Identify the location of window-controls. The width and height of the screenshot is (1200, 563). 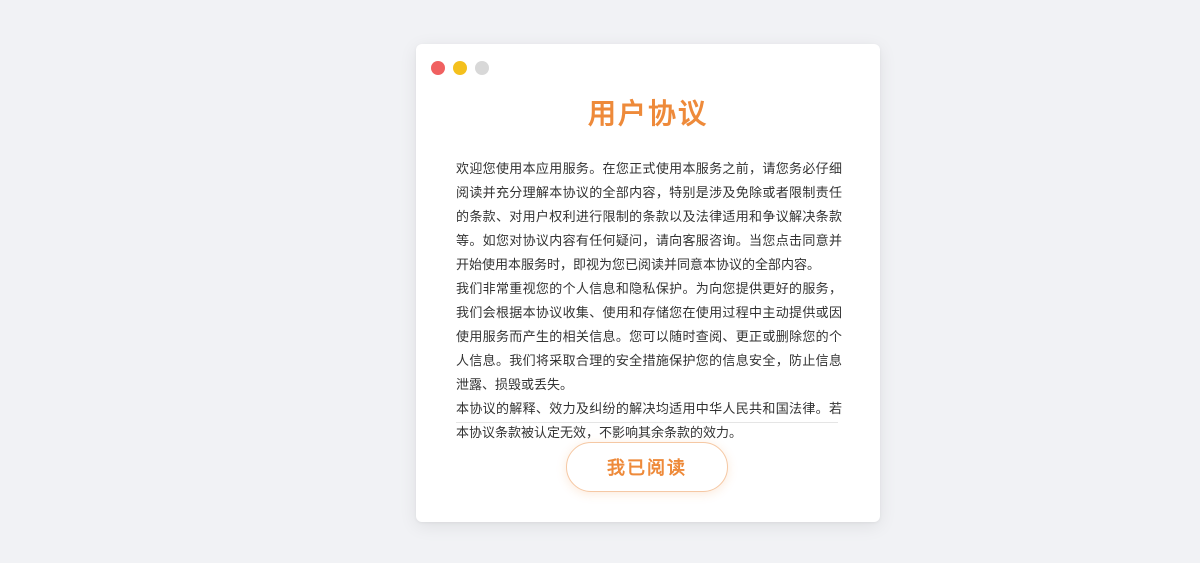
(460, 68).